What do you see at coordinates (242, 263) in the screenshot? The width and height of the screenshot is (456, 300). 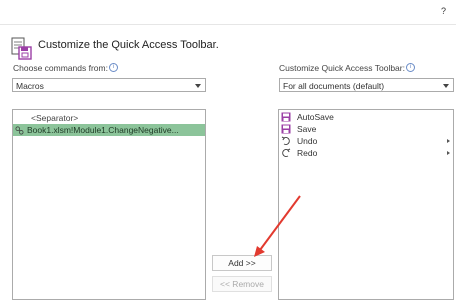 I see `add-button: Add >>` at bounding box center [242, 263].